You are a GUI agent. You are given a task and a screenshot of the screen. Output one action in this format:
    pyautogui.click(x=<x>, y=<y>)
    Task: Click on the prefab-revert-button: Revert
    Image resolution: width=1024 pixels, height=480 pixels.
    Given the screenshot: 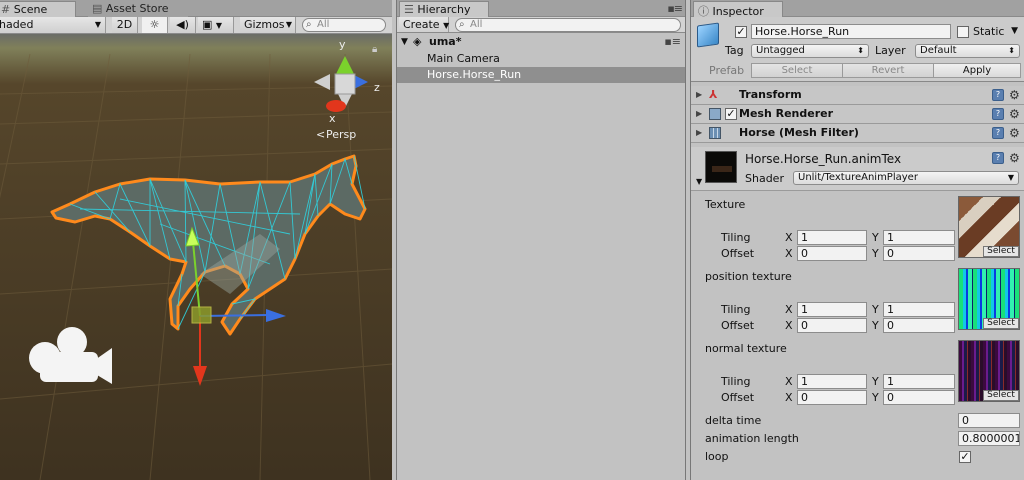 What is the action you would take?
    pyautogui.click(x=888, y=70)
    